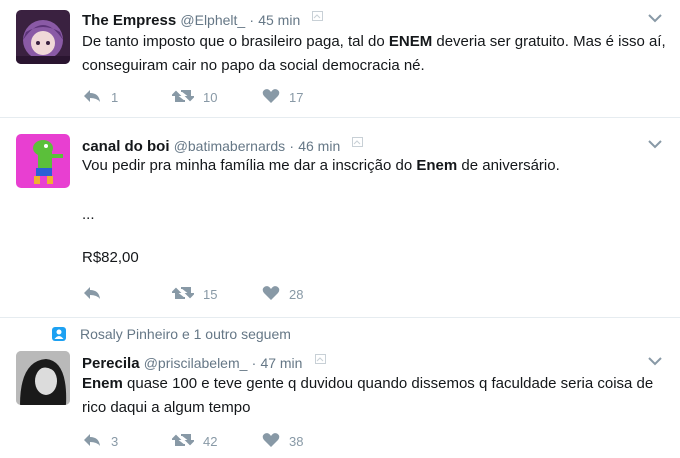  Describe the element at coordinates (281, 363) in the screenshot. I see `timestamp: 47 min` at that location.